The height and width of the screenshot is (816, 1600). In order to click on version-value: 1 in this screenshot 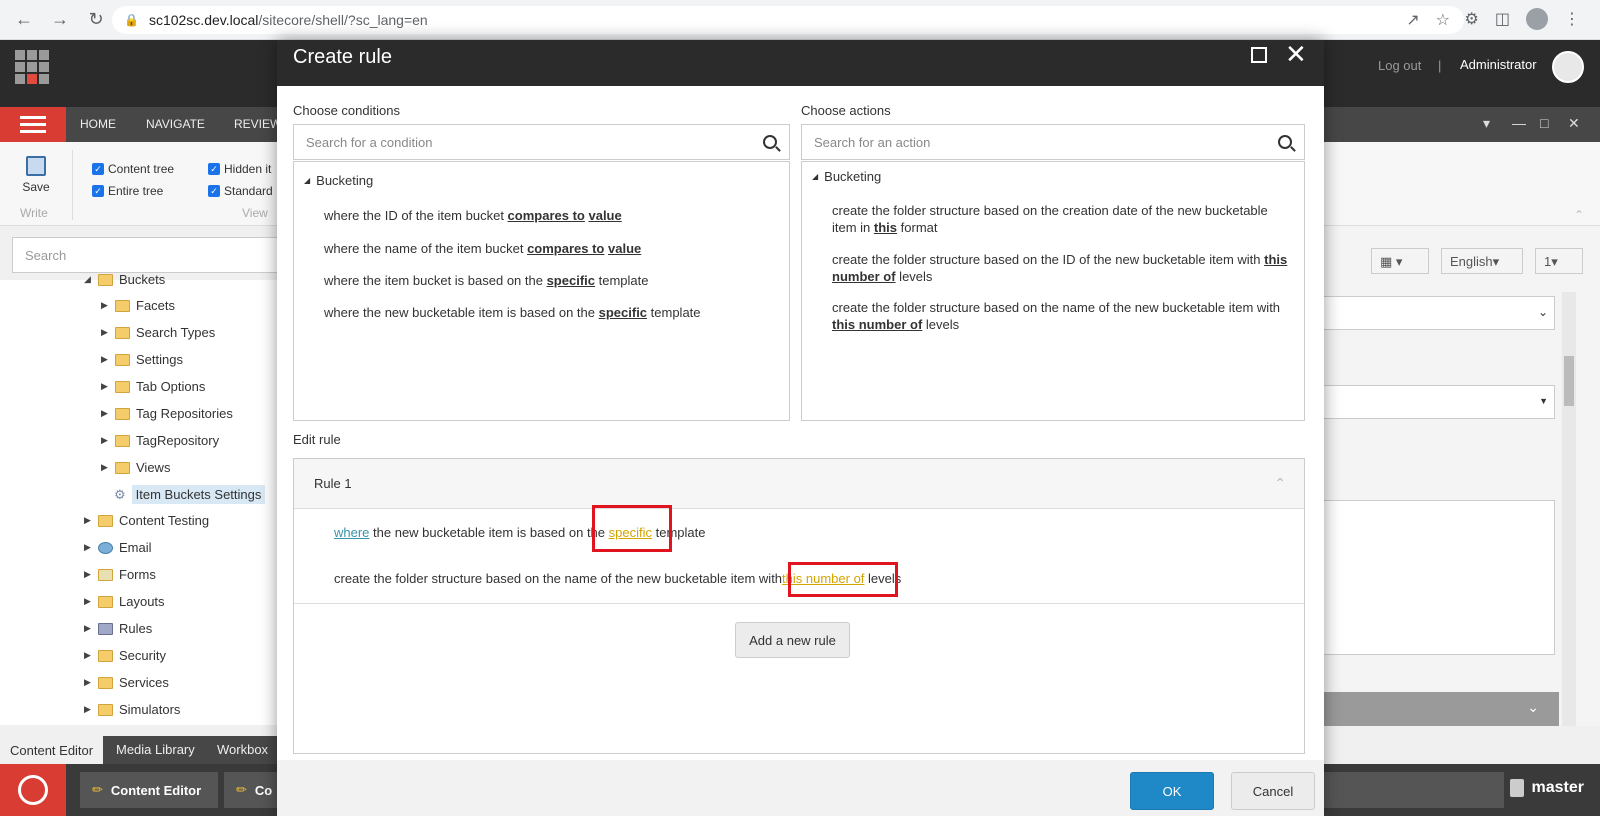, I will do `click(1548, 261)`.